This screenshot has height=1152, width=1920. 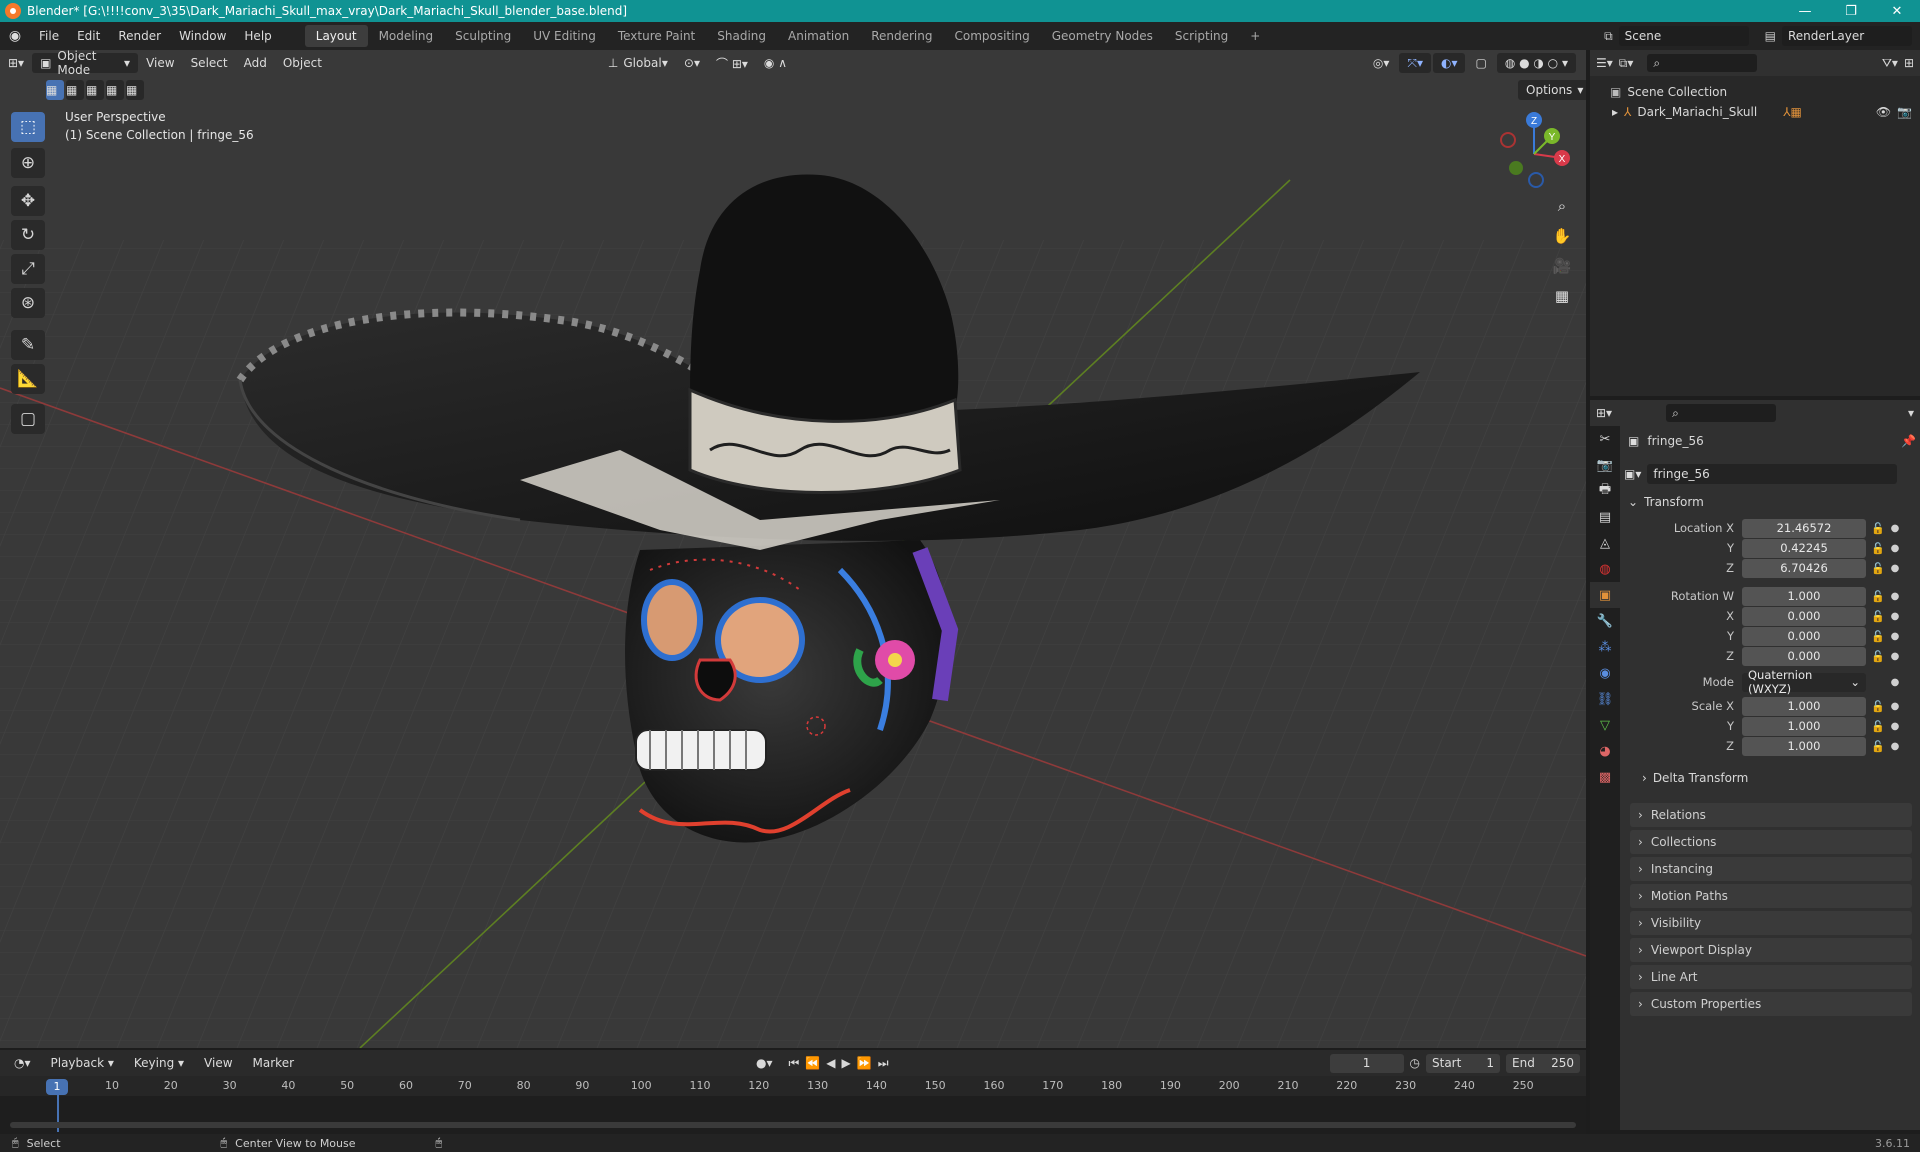 What do you see at coordinates (82, 1063) in the screenshot?
I see `timeline-menu-playback: Playback ▾` at bounding box center [82, 1063].